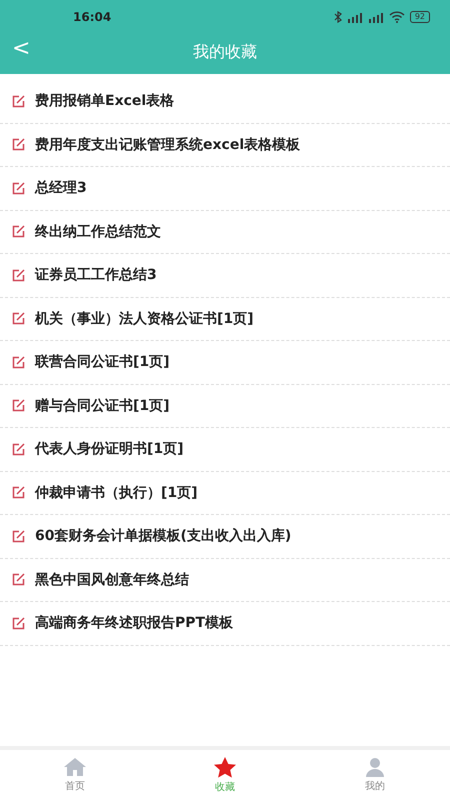  I want to click on status-time: 16:04, so click(92, 17).